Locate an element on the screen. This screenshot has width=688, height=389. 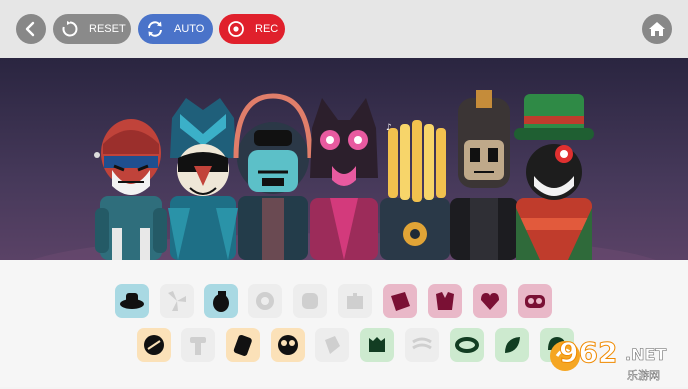
mask-icon is located at coordinates (310, 301).